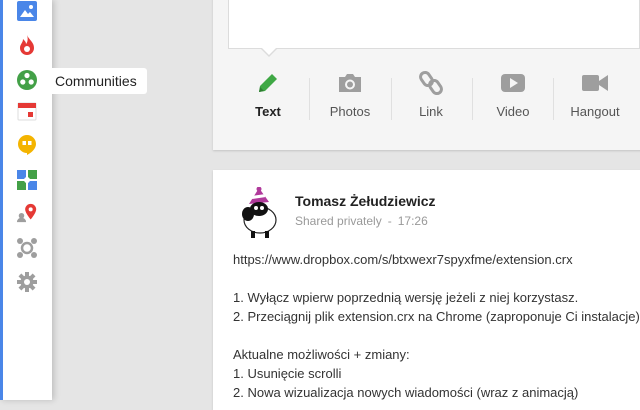 The height and width of the screenshot is (410, 640). Describe the element at coordinates (26, 200) in the screenshot. I see `sidebar` at that location.